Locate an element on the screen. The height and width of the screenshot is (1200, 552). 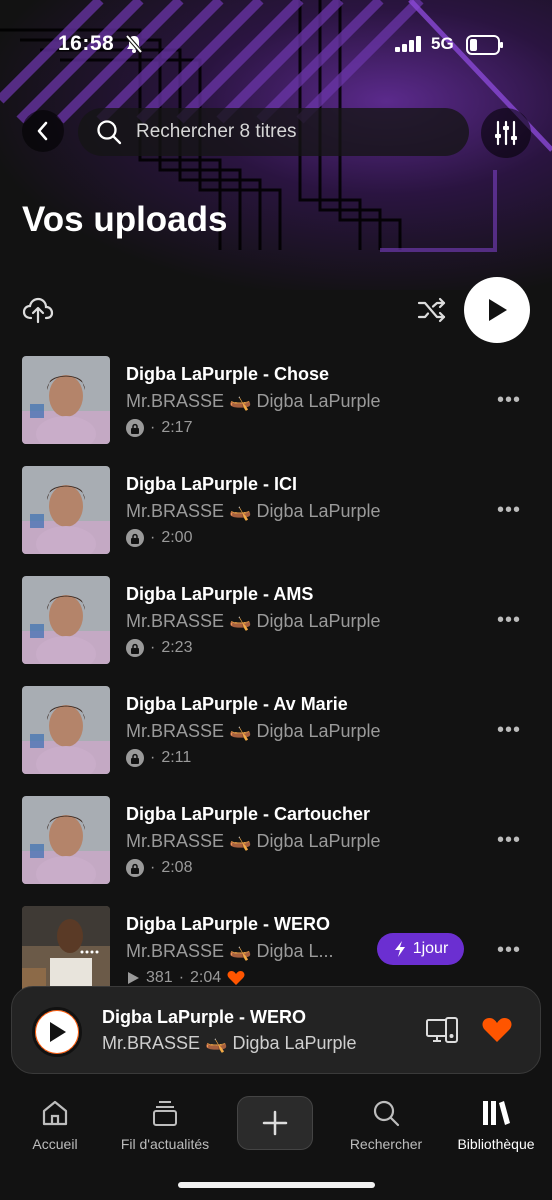
tab-label: Fil d'actualités is located at coordinates (165, 1144).